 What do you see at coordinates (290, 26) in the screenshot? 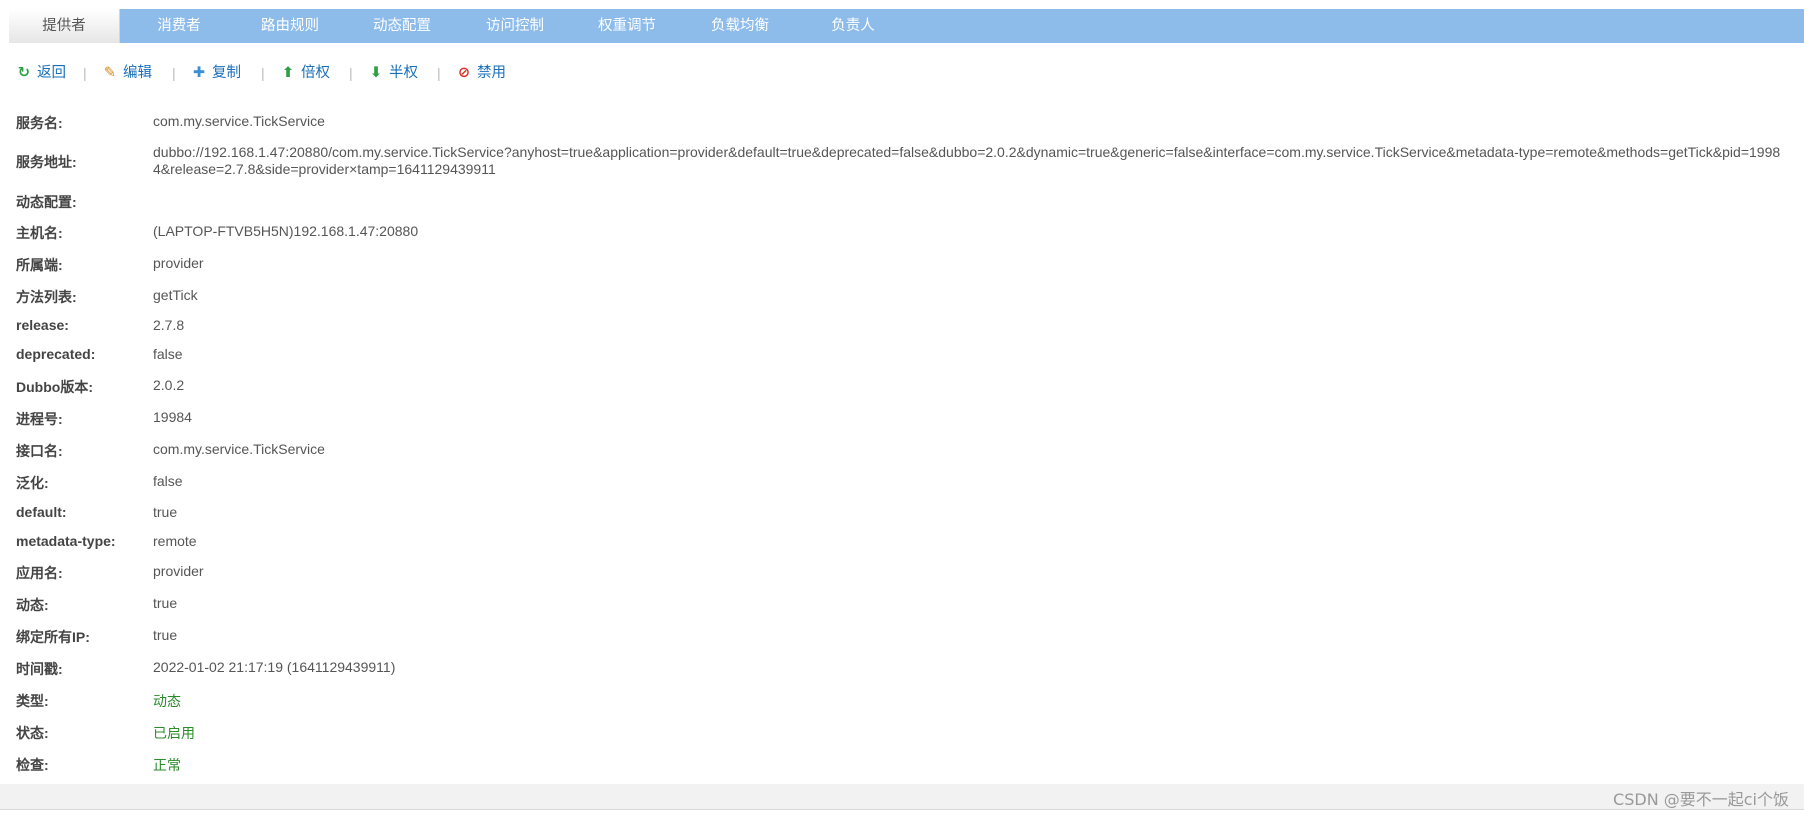
I see `tab-routing-rules: 路由规则` at bounding box center [290, 26].